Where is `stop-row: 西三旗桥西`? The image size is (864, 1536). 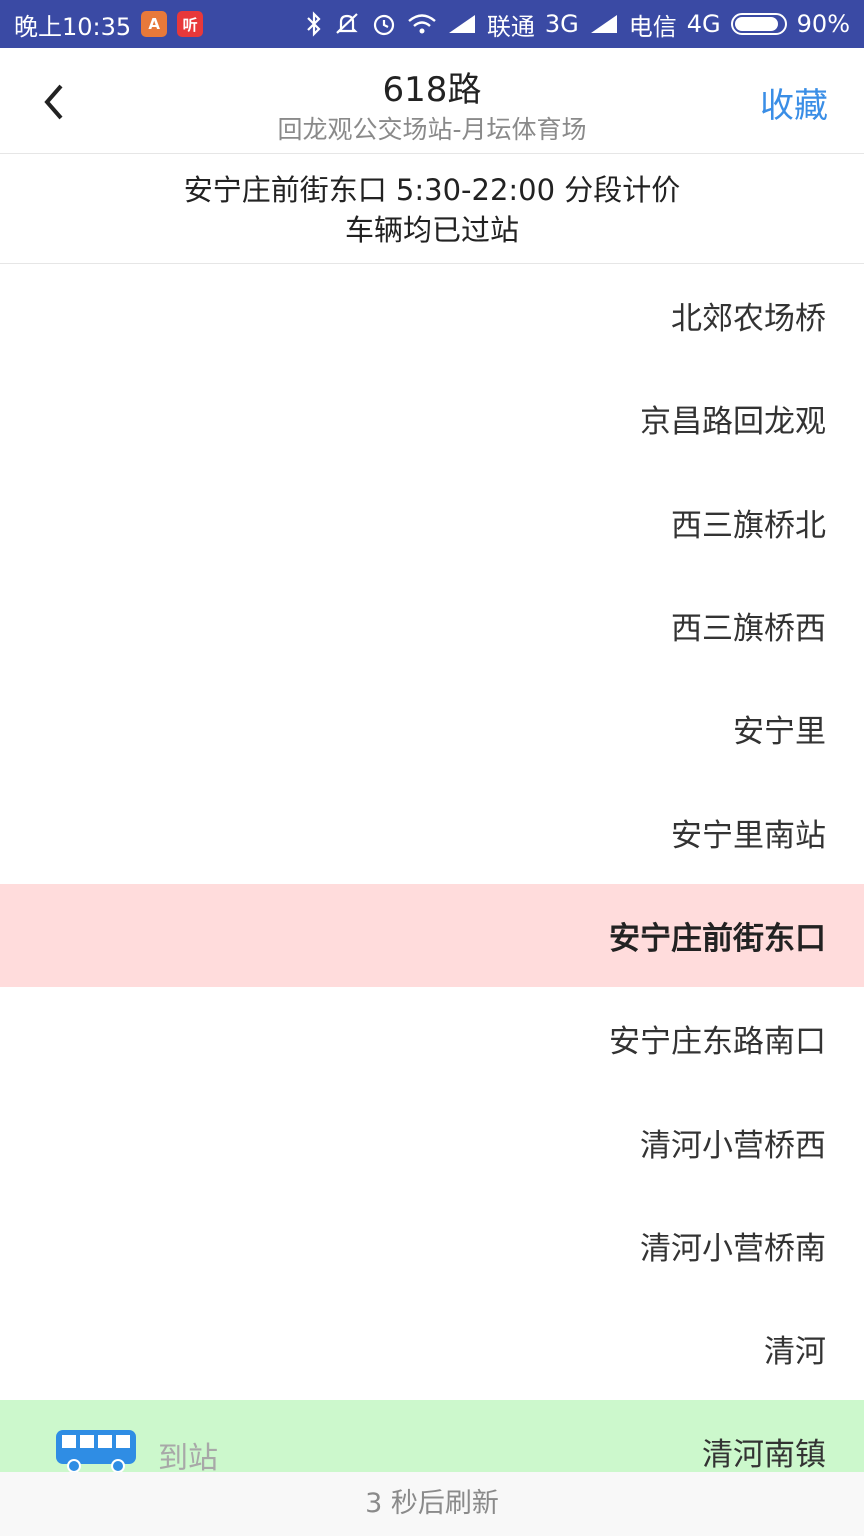
stop-row: 西三旗桥西 is located at coordinates (432, 625).